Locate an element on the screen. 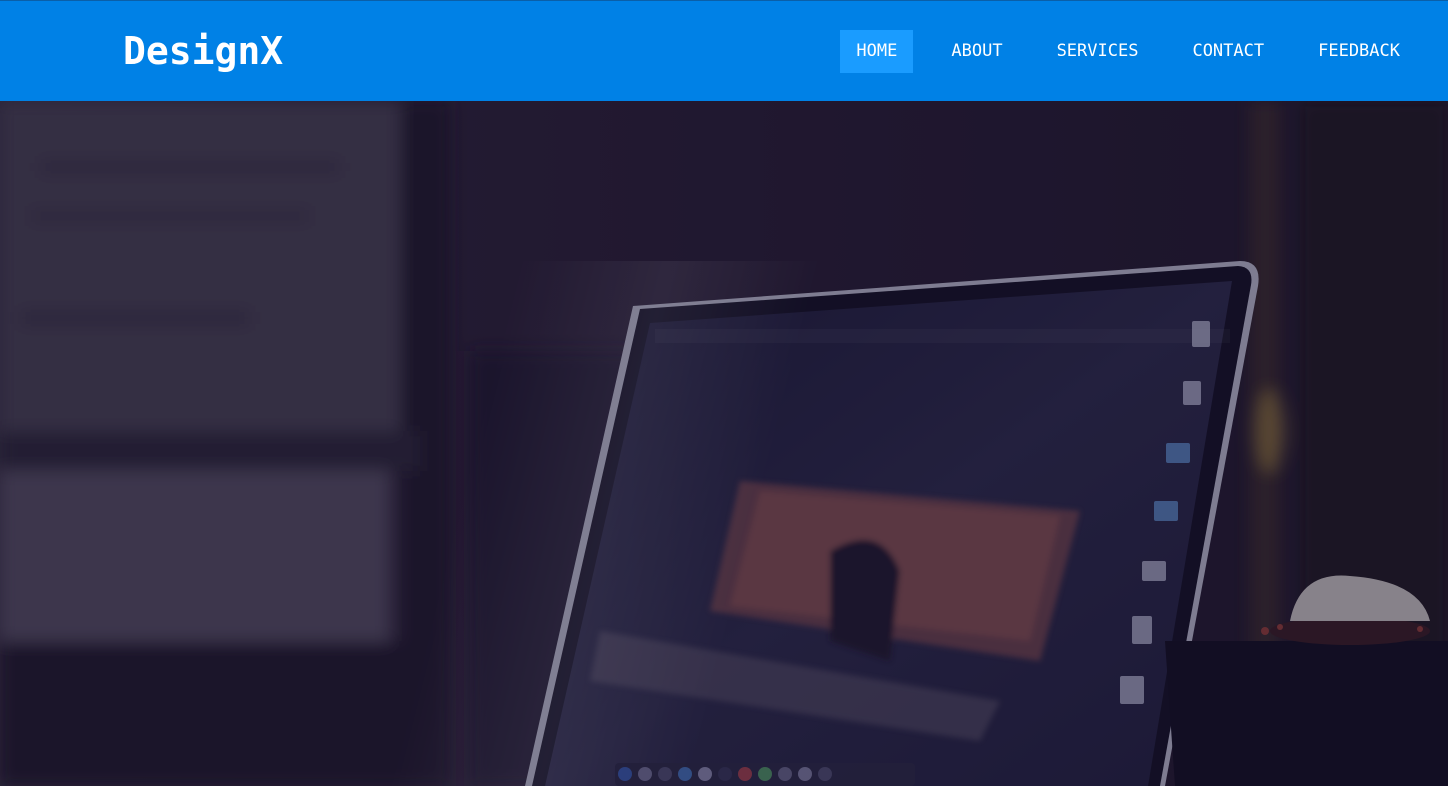 The height and width of the screenshot is (786, 1448). main-nav: HOME ABOUT SERVICES CONTACT FEEDBACK is located at coordinates (1128, 51).